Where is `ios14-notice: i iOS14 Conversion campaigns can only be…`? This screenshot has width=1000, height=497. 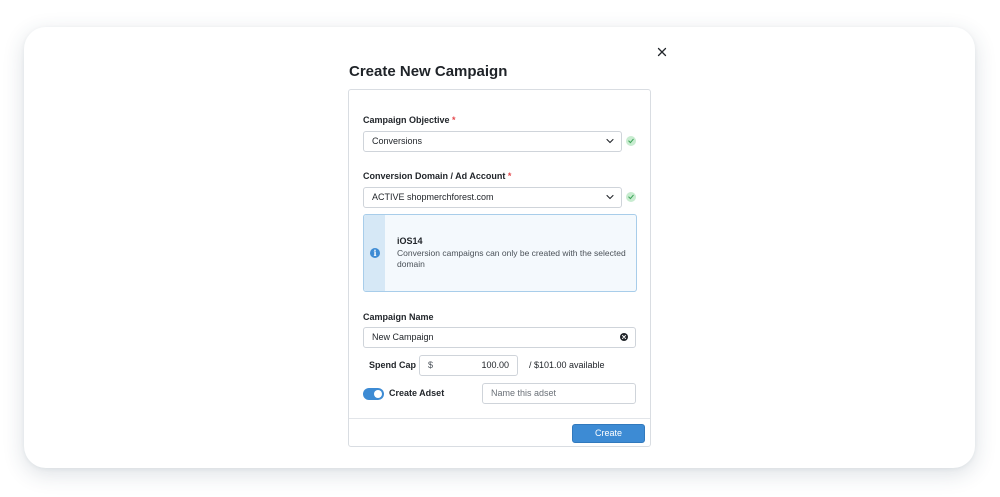
ios14-notice: i iOS14 Conversion campaigns can only be… is located at coordinates (500, 253).